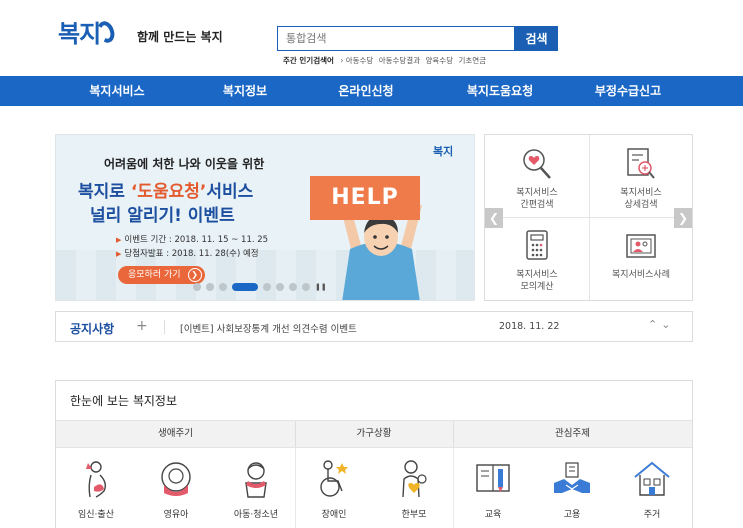 The width and height of the screenshot is (743, 528). What do you see at coordinates (440, 60) in the screenshot?
I see `popular-keyword: 양육수당` at bounding box center [440, 60].